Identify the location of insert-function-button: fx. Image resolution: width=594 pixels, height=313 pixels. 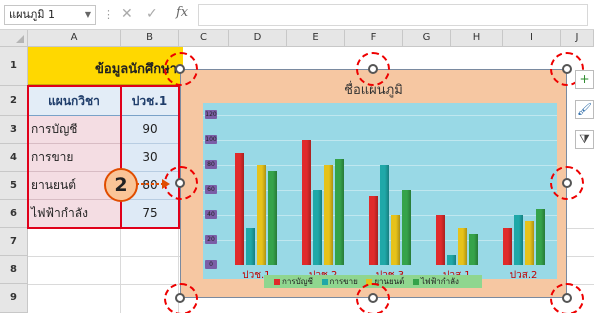
(182, 12).